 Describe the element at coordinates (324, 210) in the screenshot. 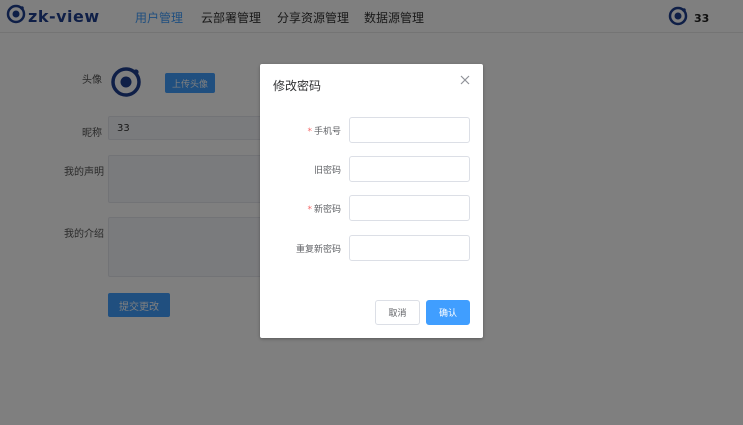

I see `new-password-label: * 新密码` at that location.